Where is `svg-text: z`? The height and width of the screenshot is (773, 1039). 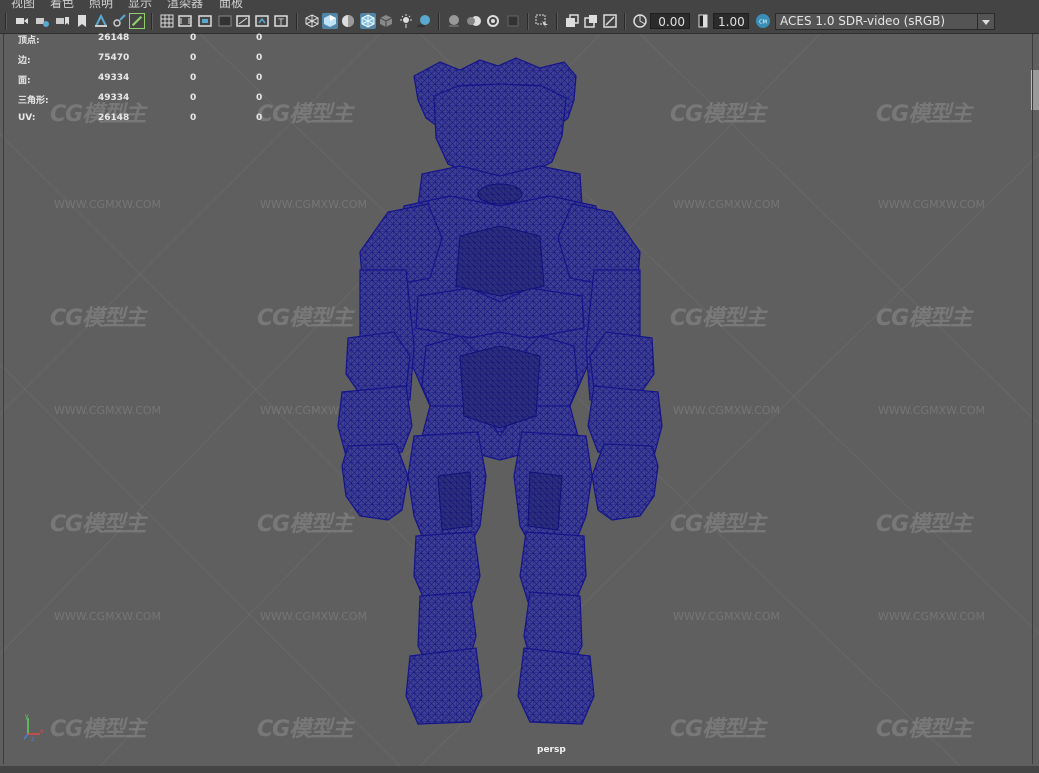 svg-text: z is located at coordinates (32, 739).